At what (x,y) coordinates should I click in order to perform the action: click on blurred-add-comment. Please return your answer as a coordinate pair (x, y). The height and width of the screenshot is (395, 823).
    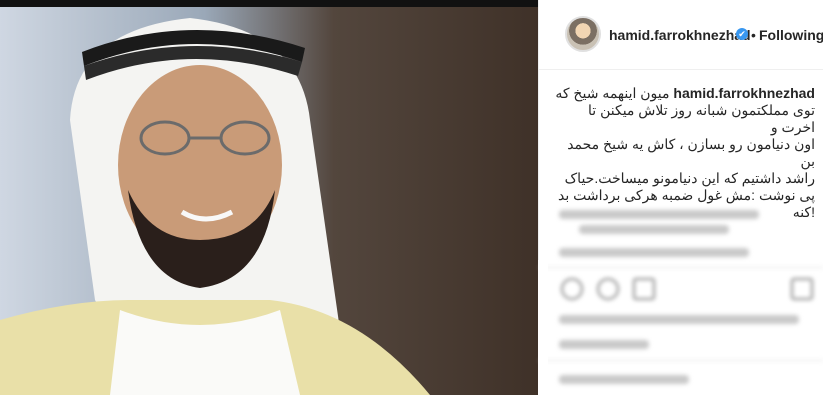
    Looking at the image, I should click on (624, 379).